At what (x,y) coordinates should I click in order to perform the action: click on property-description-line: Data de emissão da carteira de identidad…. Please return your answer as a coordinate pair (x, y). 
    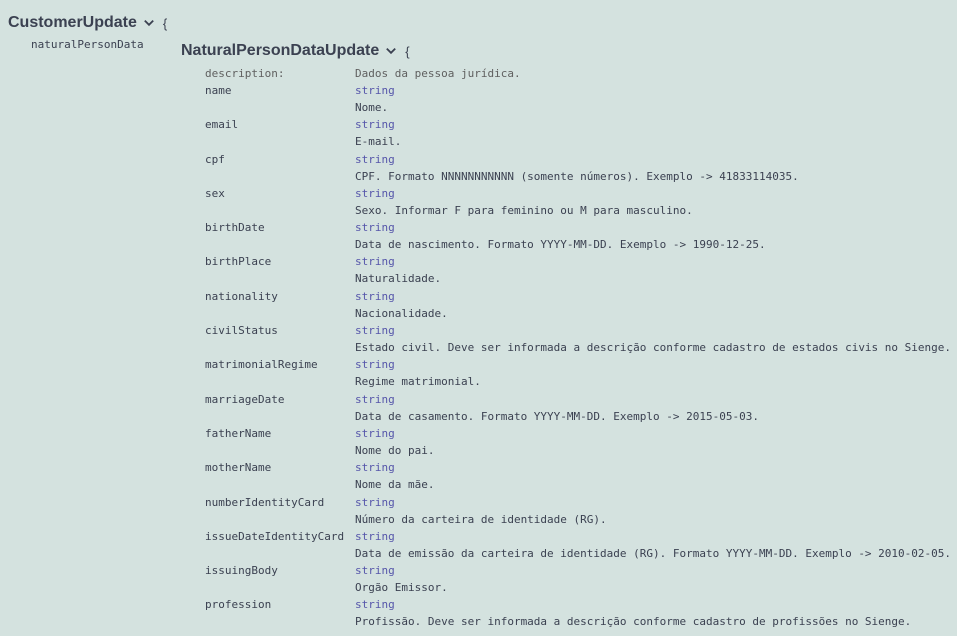
    Looking at the image, I should click on (580, 553).